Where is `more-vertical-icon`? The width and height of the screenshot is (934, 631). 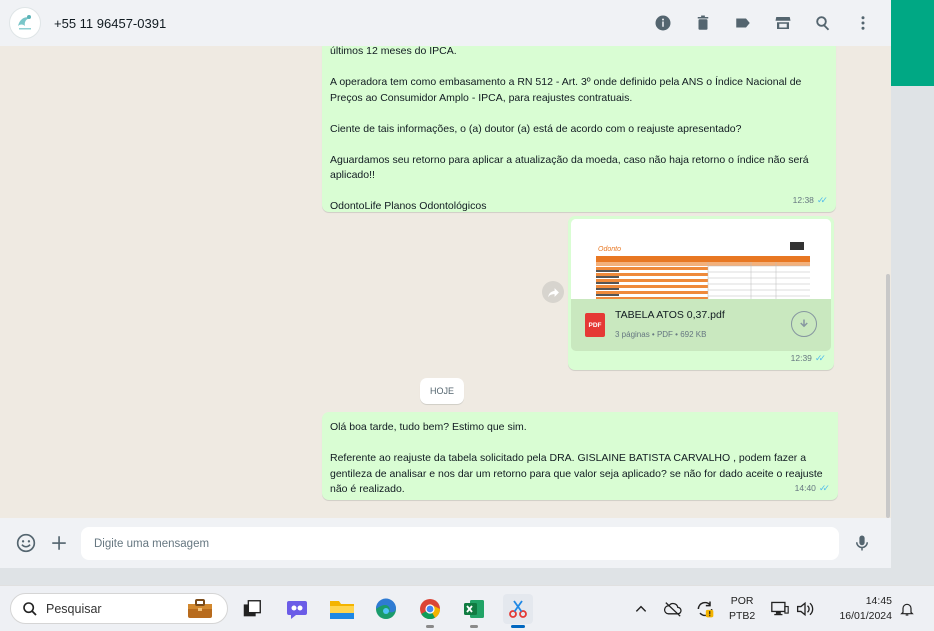
more-vertical-icon is located at coordinates (863, 23).